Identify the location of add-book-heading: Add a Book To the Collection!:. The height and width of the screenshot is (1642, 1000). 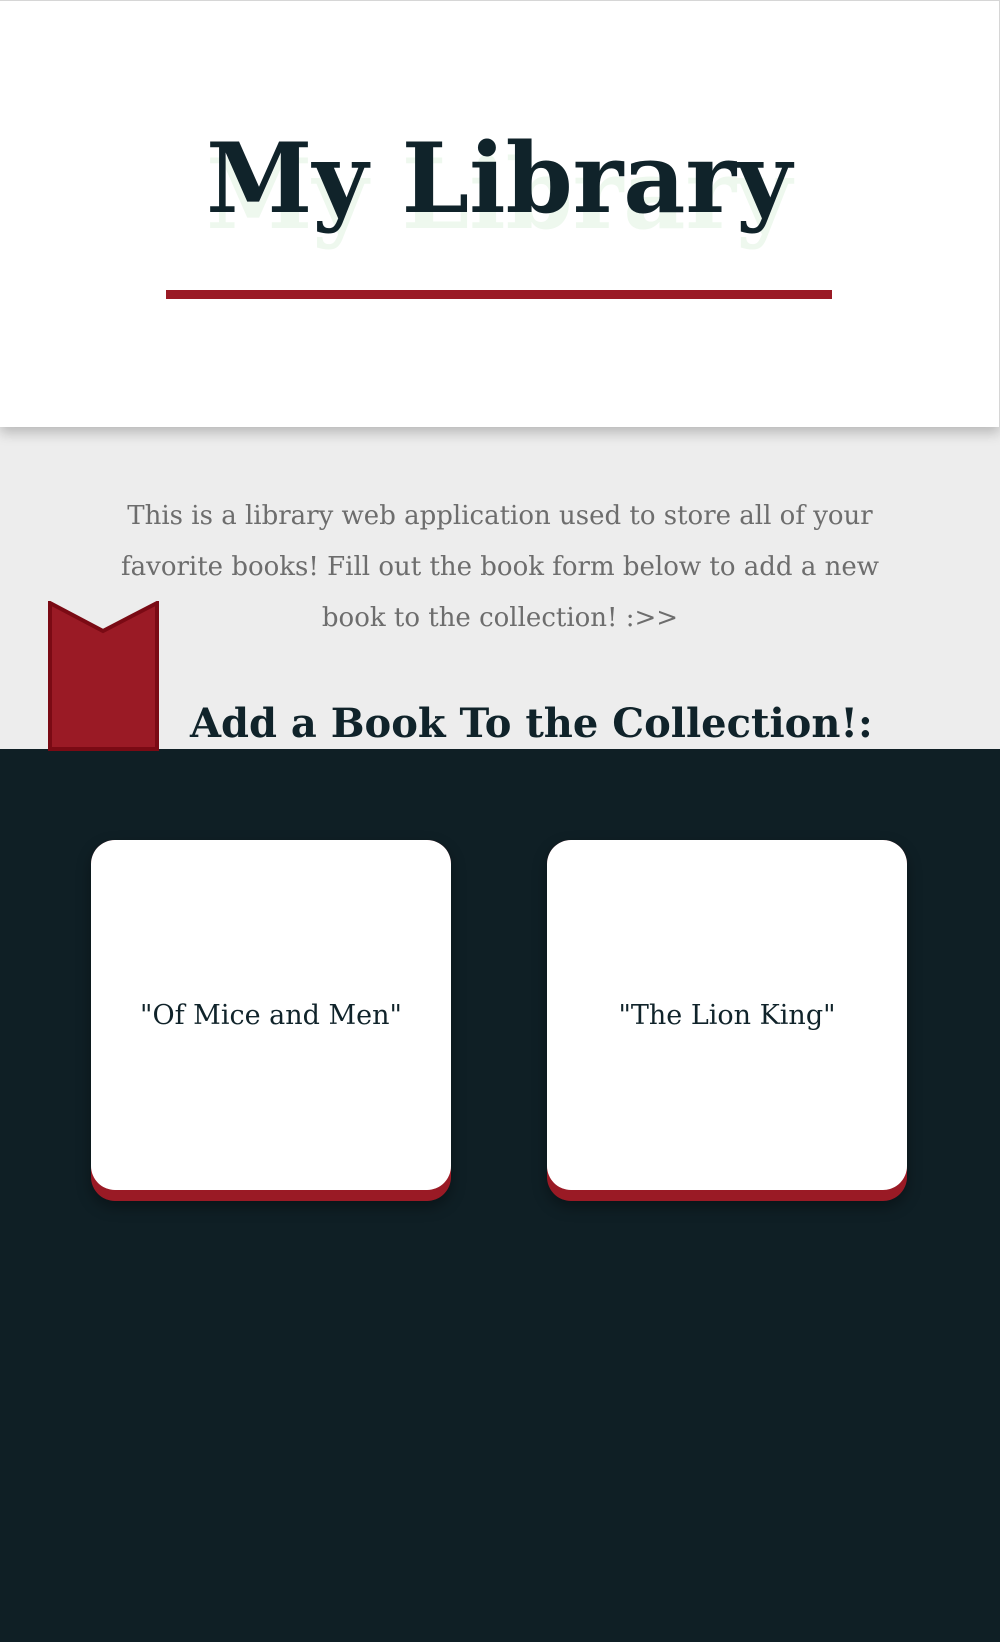
(531, 723).